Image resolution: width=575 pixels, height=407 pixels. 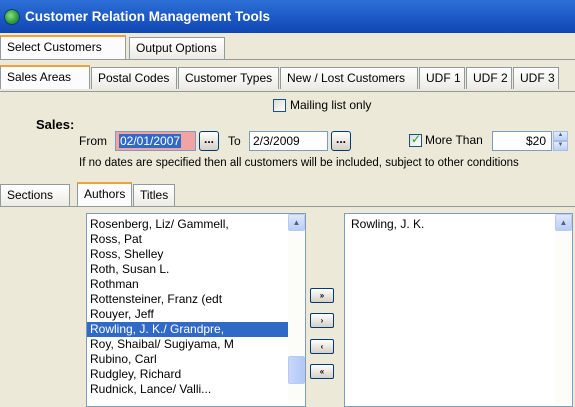 I want to click on tab-sections: Sections, so click(x=35, y=195).